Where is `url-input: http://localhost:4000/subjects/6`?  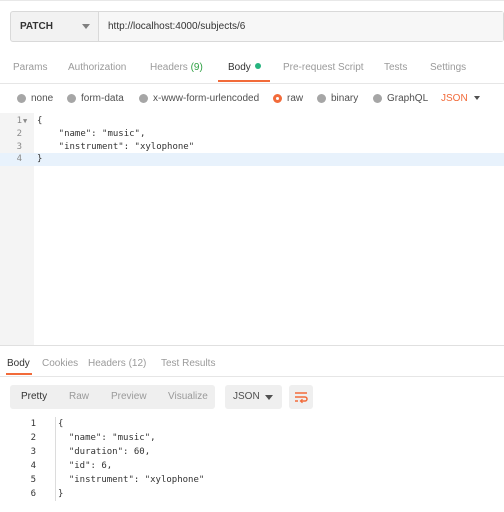
url-input: http://localhost:4000/subjects/6 is located at coordinates (301, 26).